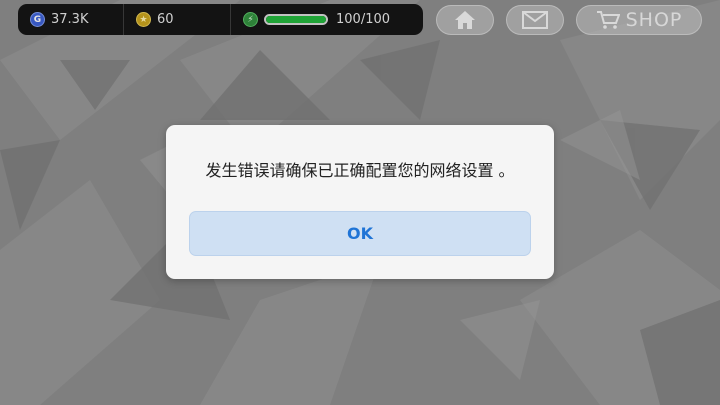  Describe the element at coordinates (360, 170) in the screenshot. I see `error-message: 发生错误请确保已正确配置您的网络设置 。` at that location.